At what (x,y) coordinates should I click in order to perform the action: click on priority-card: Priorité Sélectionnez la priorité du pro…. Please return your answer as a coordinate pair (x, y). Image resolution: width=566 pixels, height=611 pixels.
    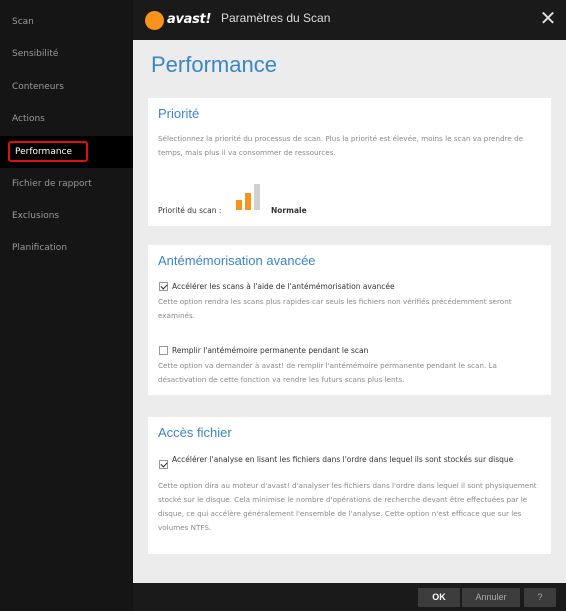
    Looking at the image, I should click on (349, 162).